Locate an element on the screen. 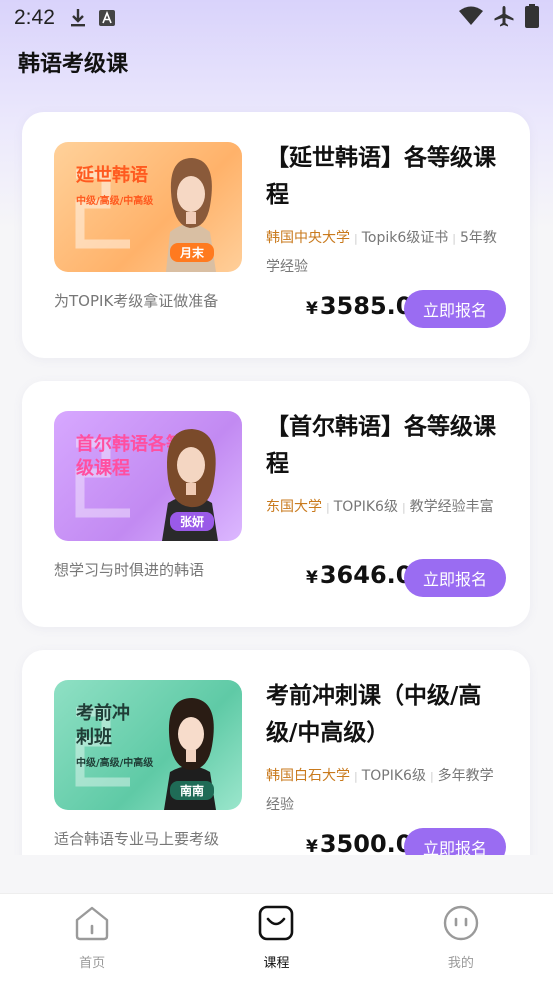 Image resolution: width=553 pixels, height=983 pixels. download-icon is located at coordinates (78, 18).